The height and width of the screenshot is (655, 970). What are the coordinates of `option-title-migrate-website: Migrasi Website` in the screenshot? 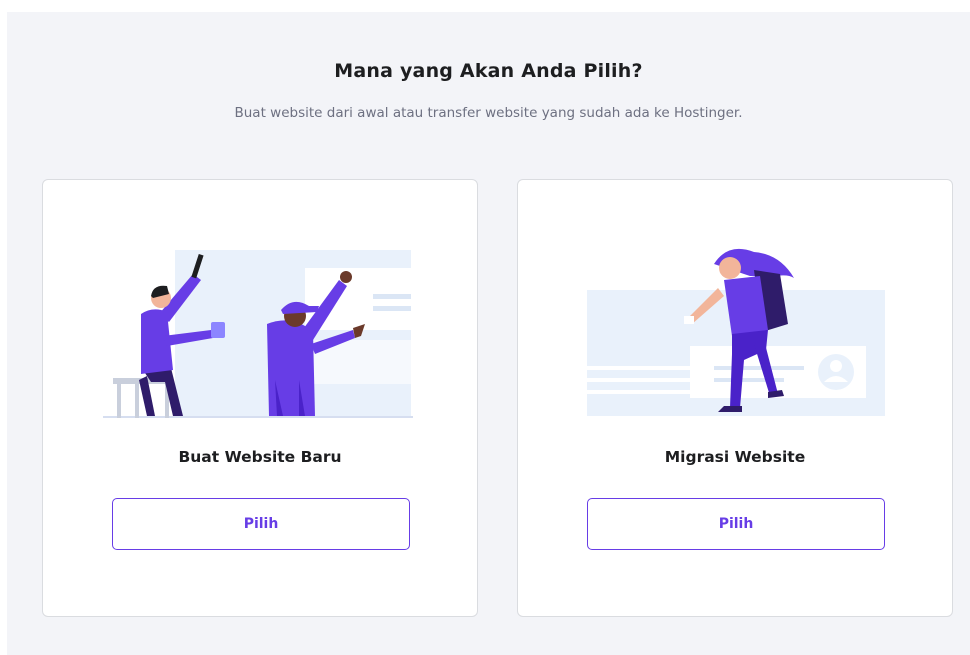 It's located at (735, 457).